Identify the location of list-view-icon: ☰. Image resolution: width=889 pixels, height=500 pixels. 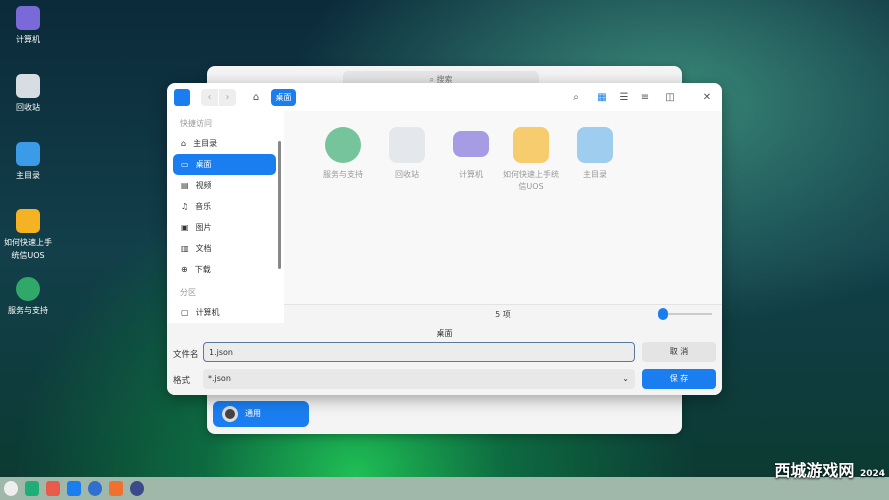
(624, 97).